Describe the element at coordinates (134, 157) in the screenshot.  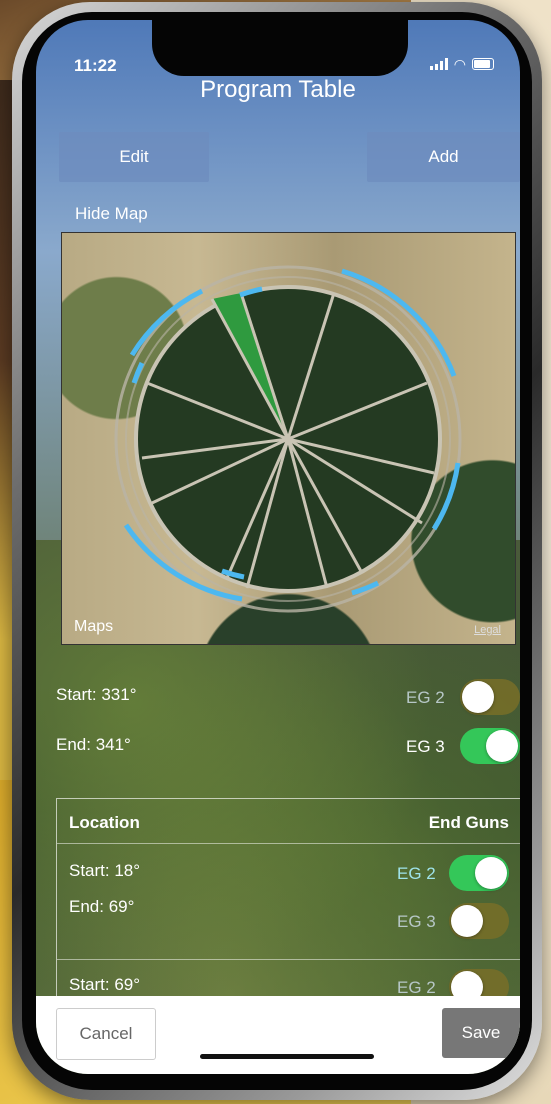
I see `edit-button: Edit` at that location.